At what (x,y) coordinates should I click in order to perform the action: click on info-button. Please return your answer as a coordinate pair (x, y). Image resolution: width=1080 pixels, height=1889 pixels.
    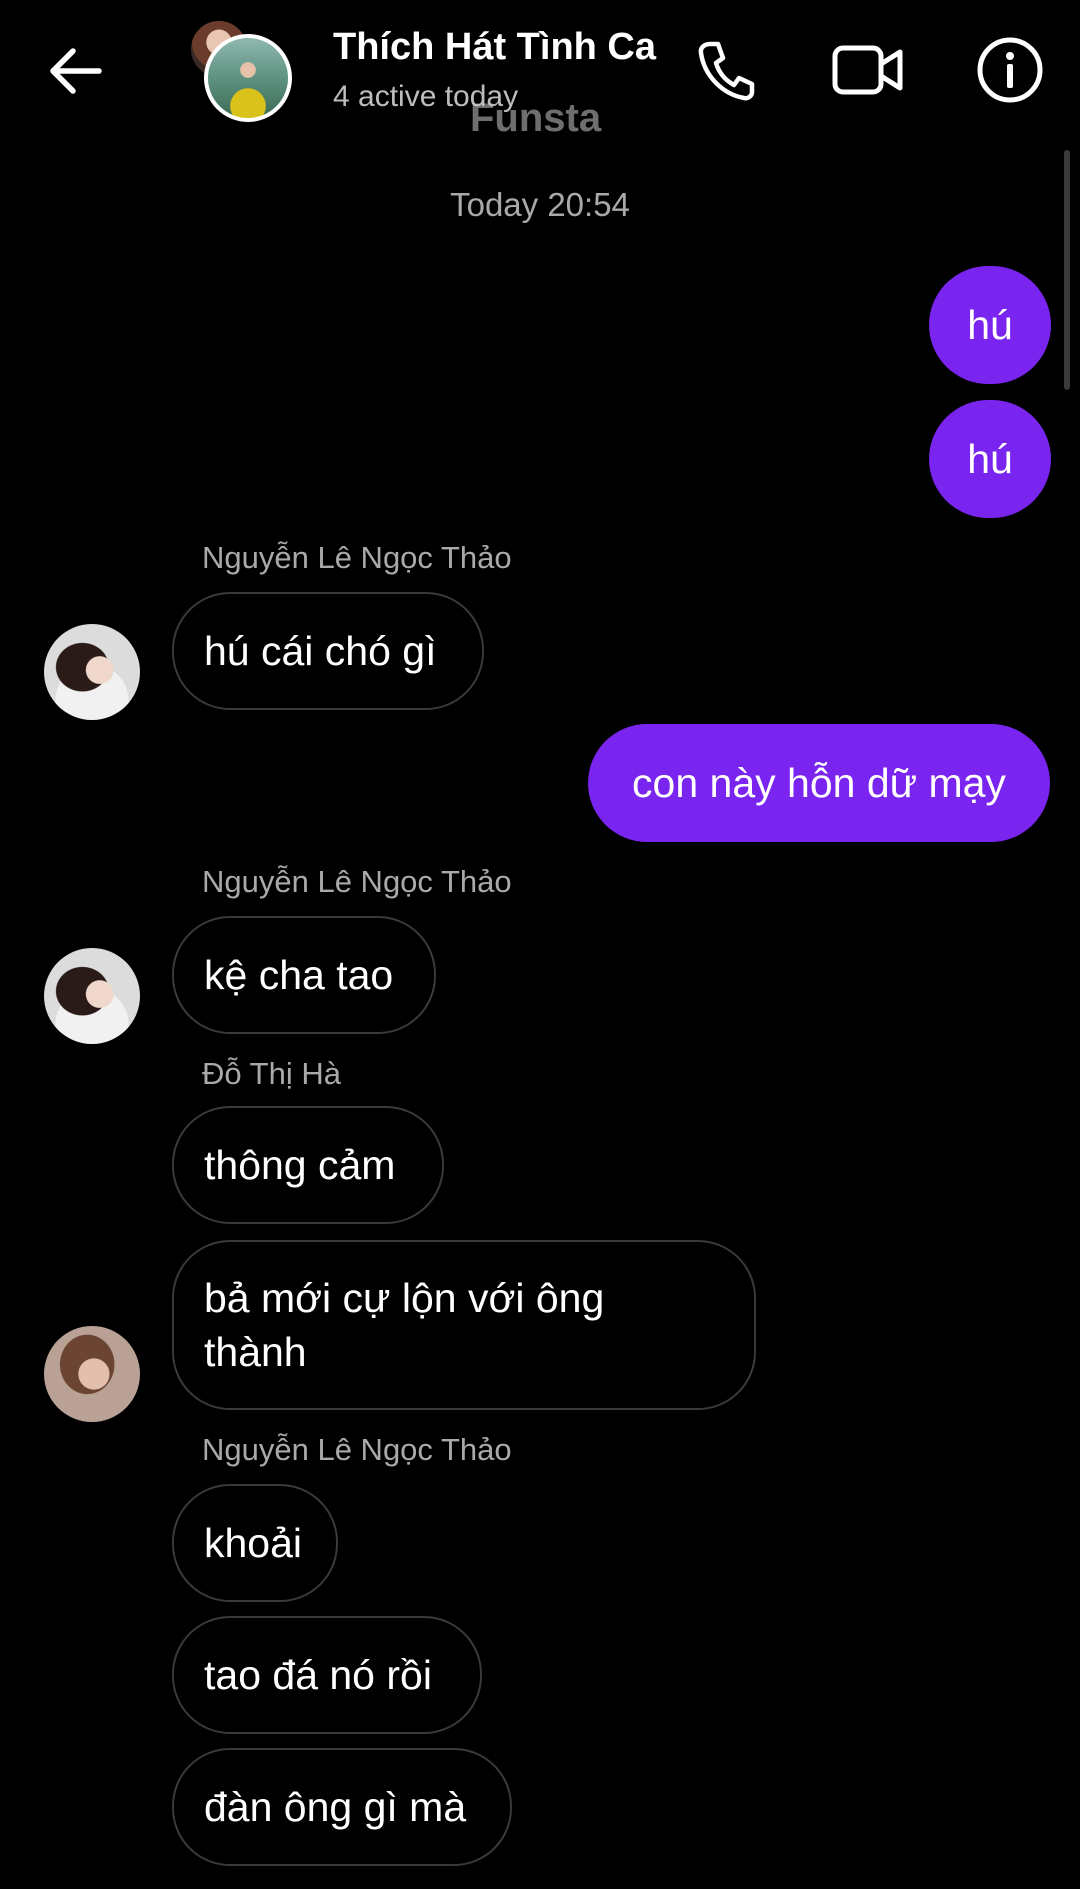
    Looking at the image, I should click on (1010, 70).